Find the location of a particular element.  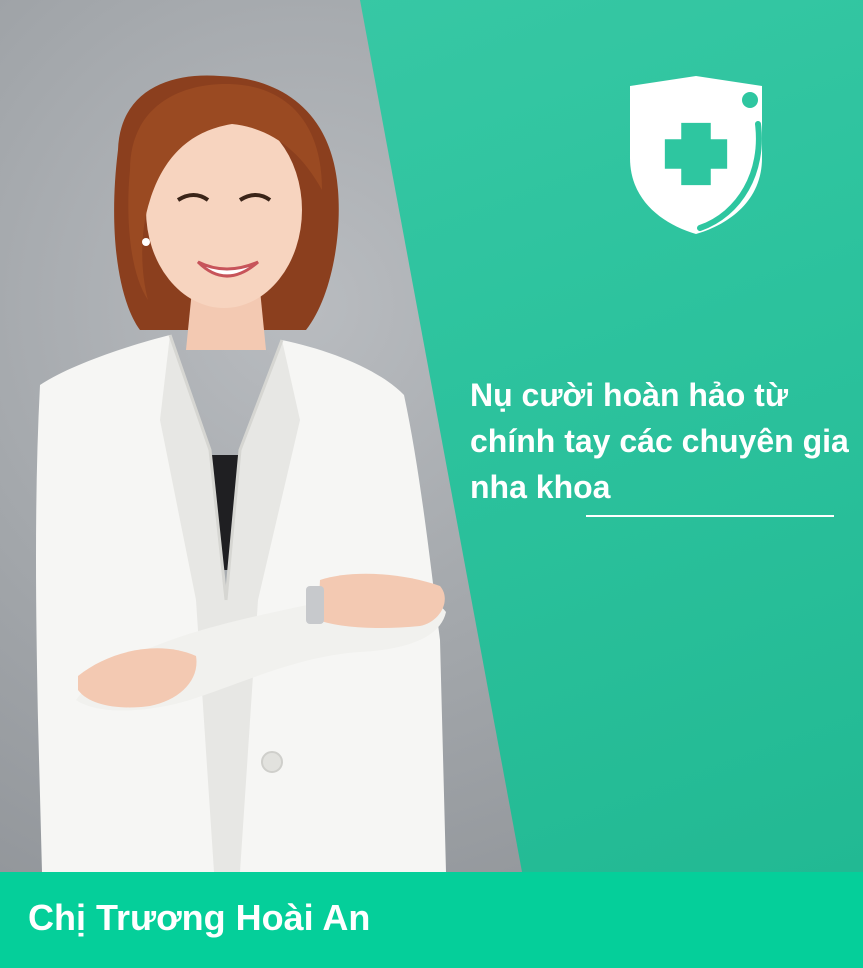

right-hand is located at coordinates (381, 600).